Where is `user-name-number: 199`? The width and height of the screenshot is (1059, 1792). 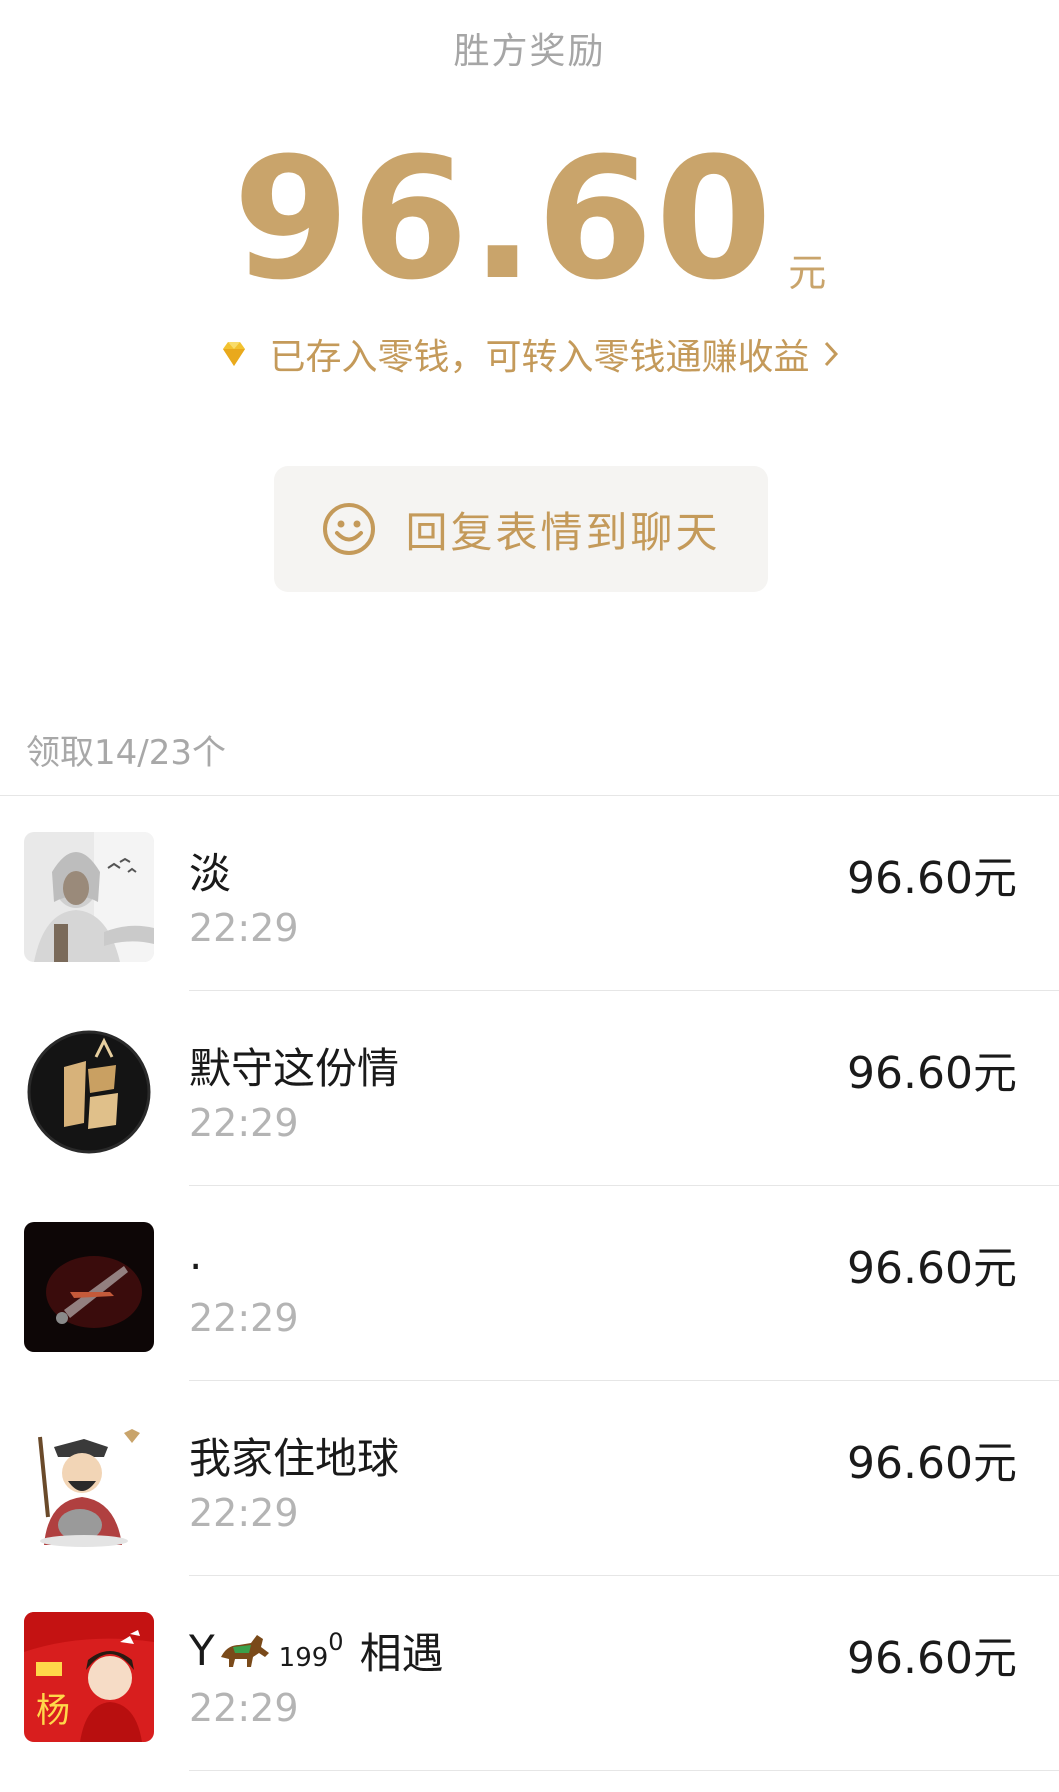 user-name-number: 199 is located at coordinates (303, 1657).